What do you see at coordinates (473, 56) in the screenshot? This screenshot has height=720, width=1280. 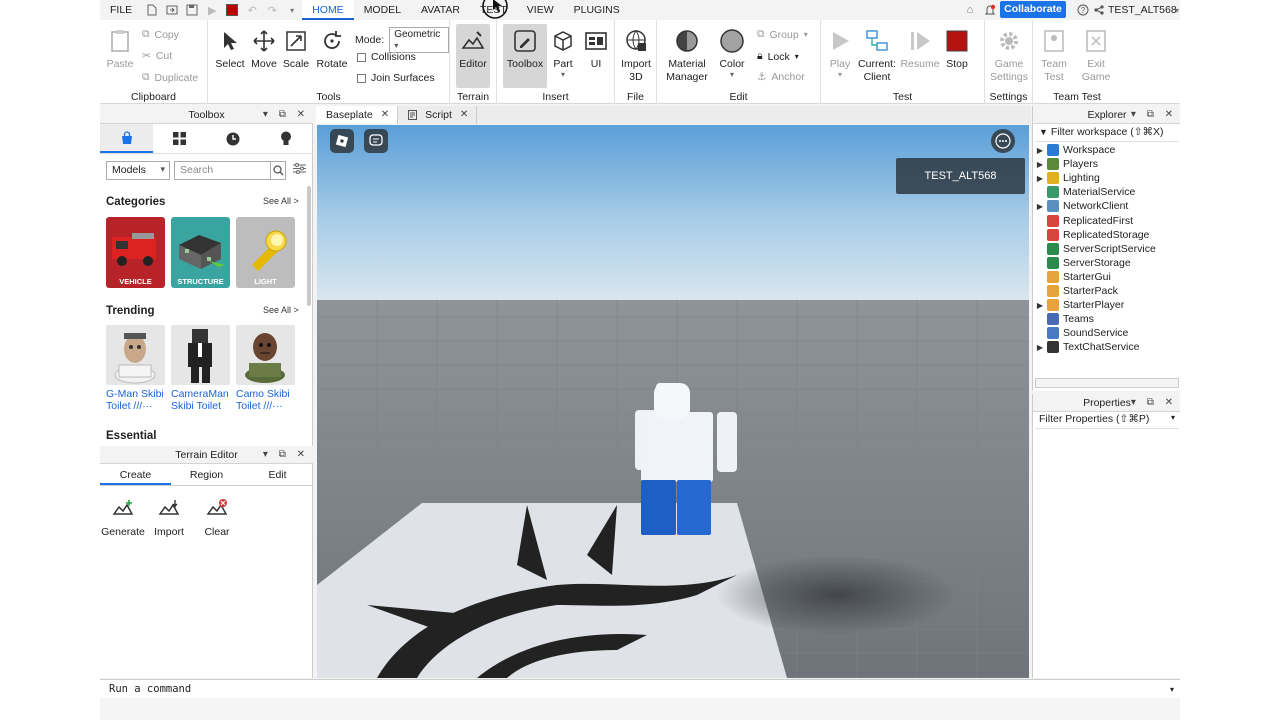 I see `terrain-editor-button: Editor` at bounding box center [473, 56].